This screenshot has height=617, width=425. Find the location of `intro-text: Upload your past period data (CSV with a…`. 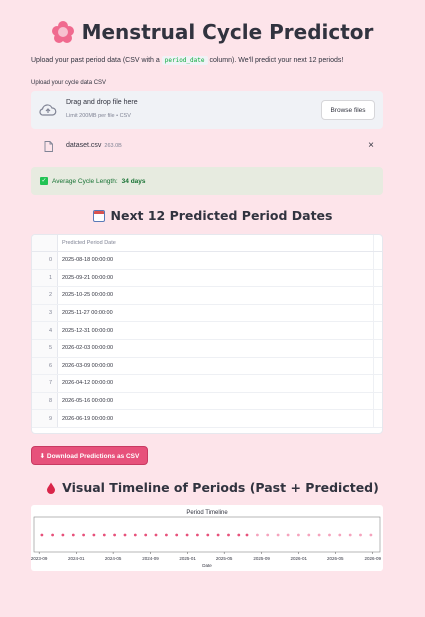

intro-text: Upload your past period data (CSV with a… is located at coordinates (187, 60).